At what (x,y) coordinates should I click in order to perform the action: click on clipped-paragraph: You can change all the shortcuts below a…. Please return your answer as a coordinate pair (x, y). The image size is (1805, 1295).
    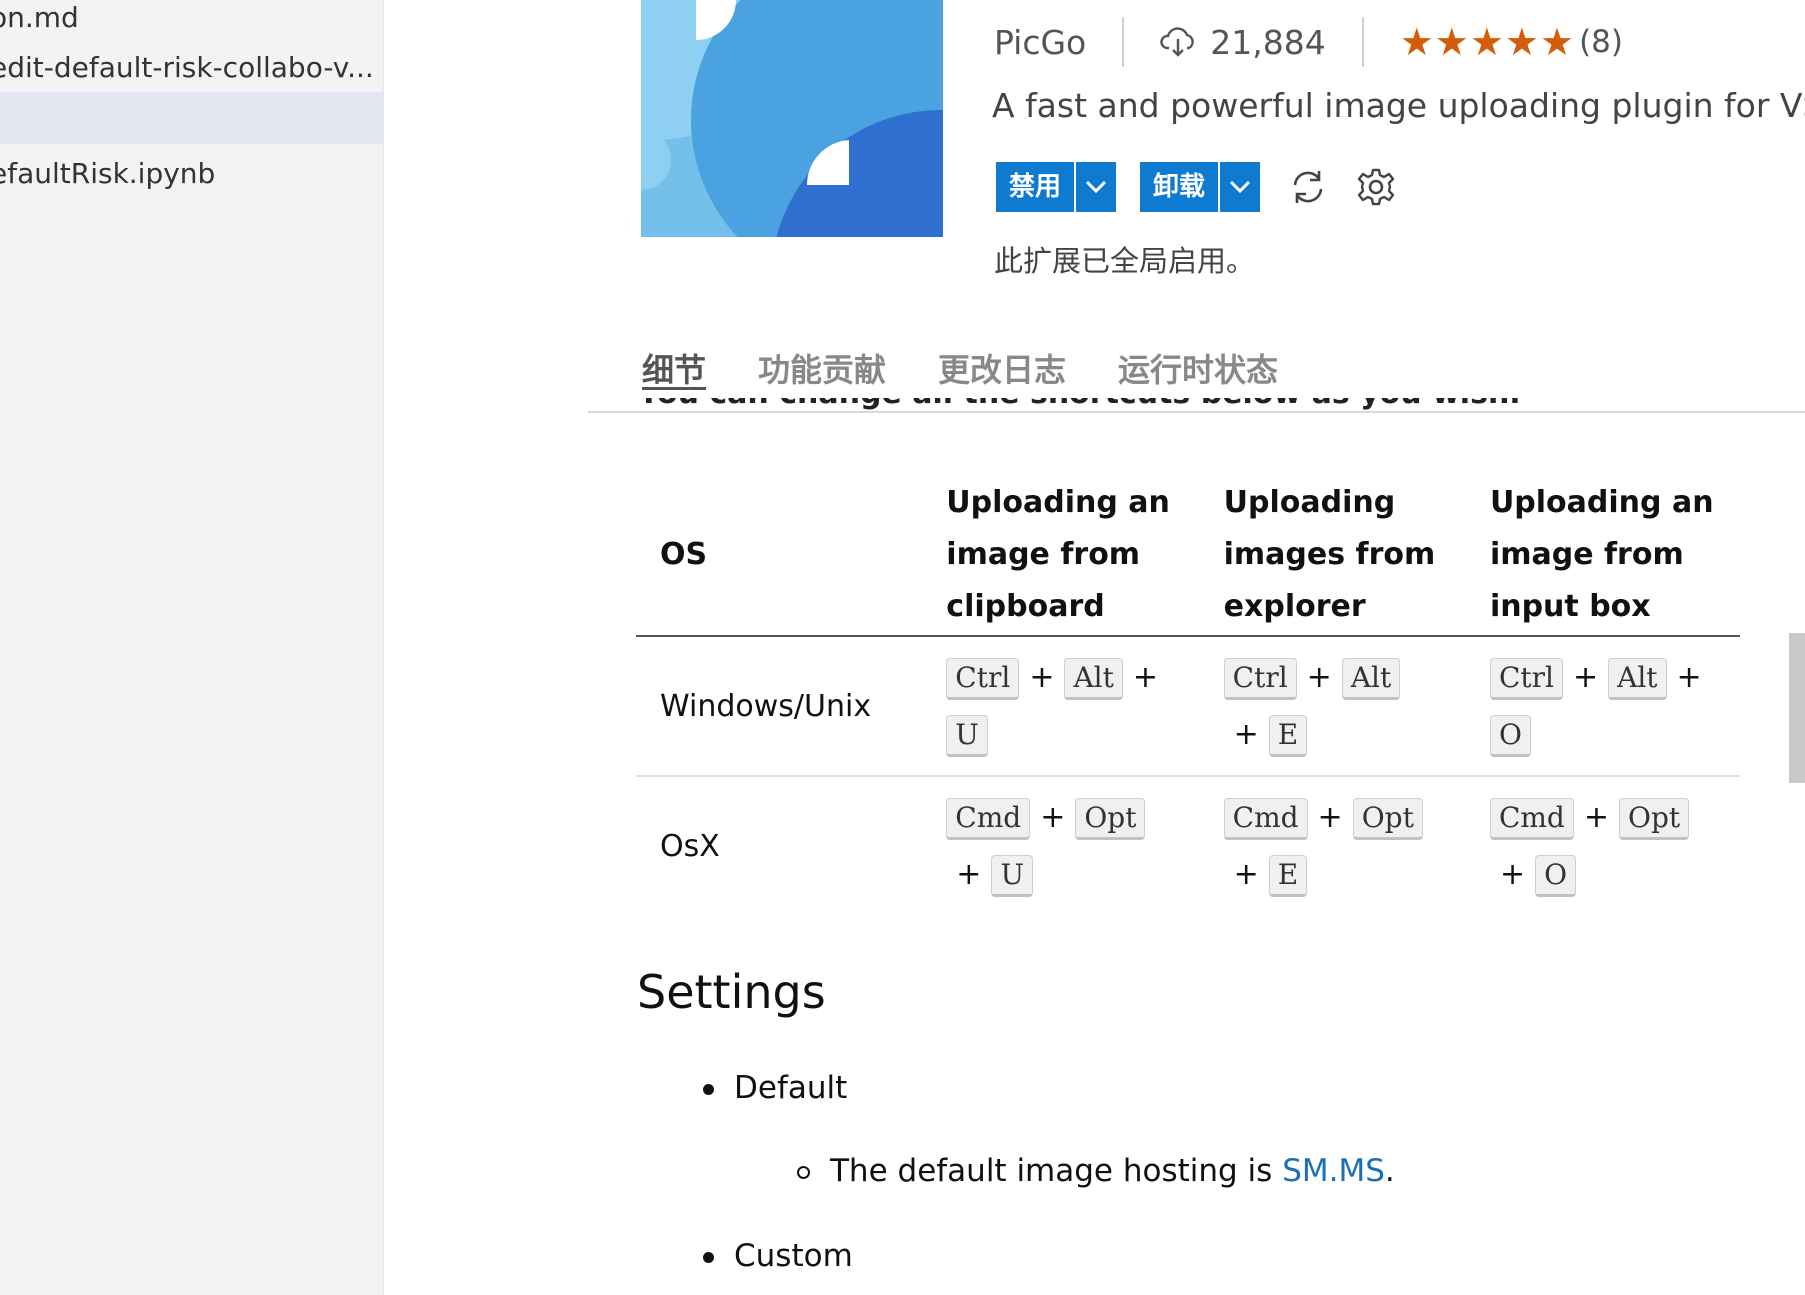
    Looking at the image, I should click on (1079, 405).